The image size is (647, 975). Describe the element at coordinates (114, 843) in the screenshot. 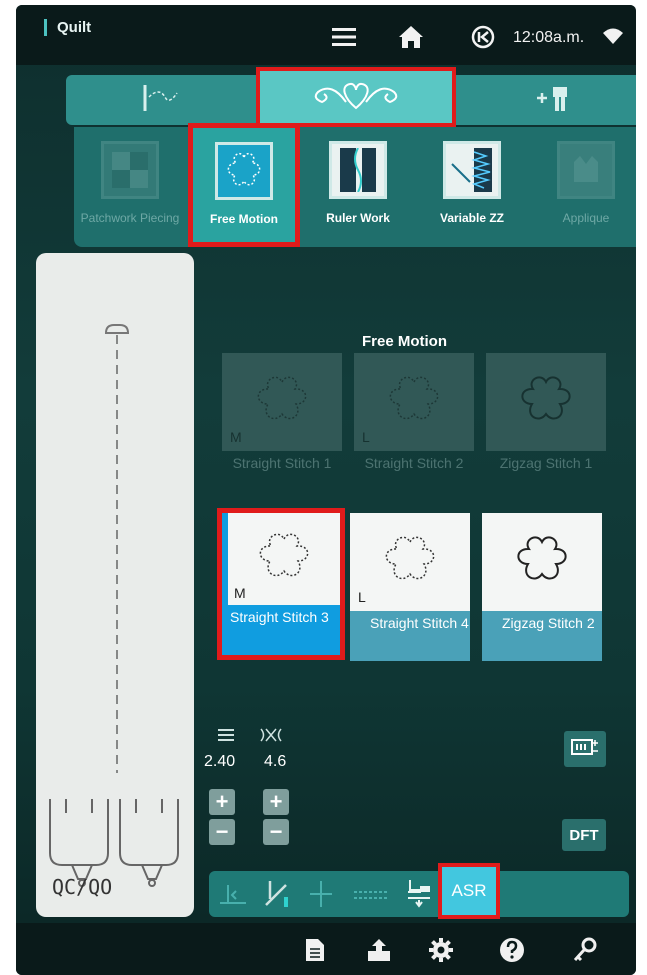

I see `presser-foot-icon` at that location.